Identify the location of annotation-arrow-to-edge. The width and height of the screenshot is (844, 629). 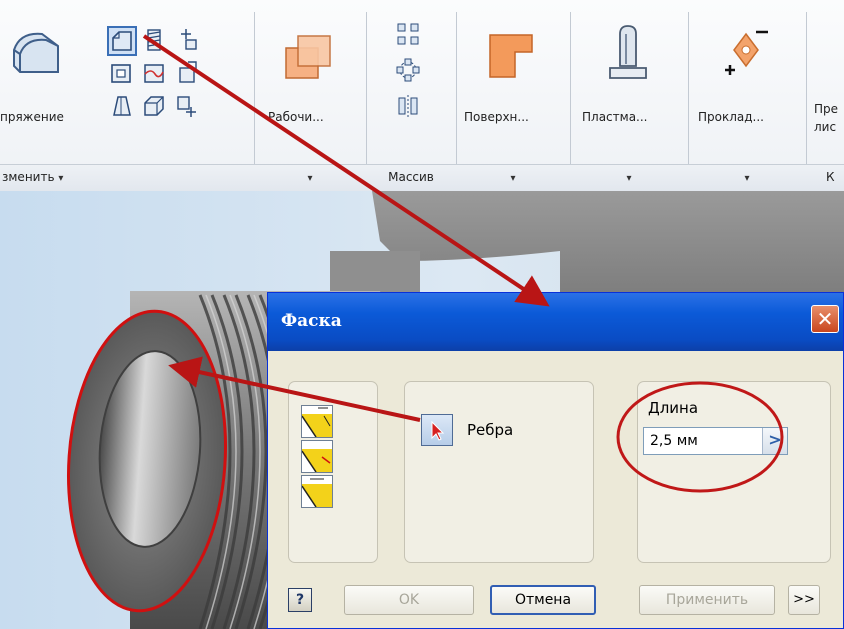
(294, 389).